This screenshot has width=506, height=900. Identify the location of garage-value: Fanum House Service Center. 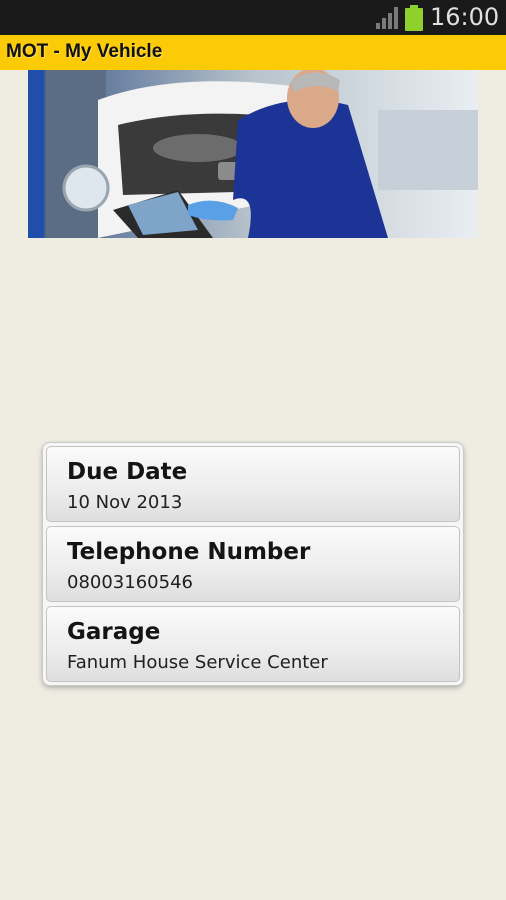
(197, 662).